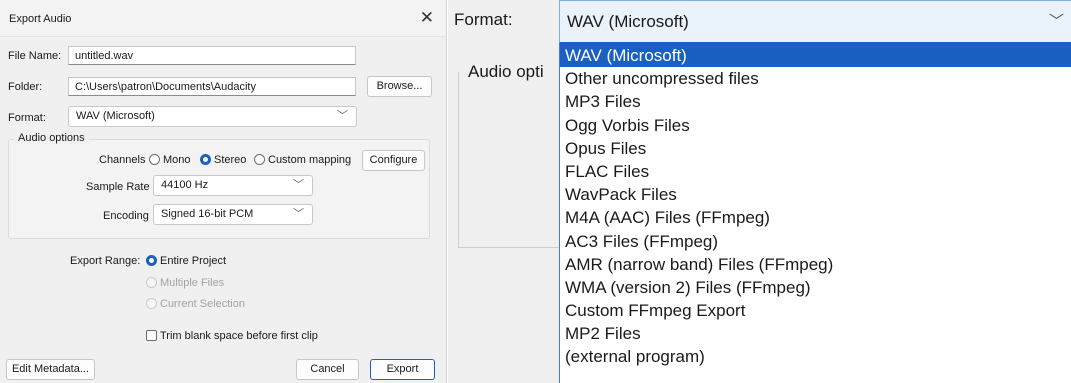  What do you see at coordinates (427, 18) in the screenshot?
I see `close-icon: ✕` at bounding box center [427, 18].